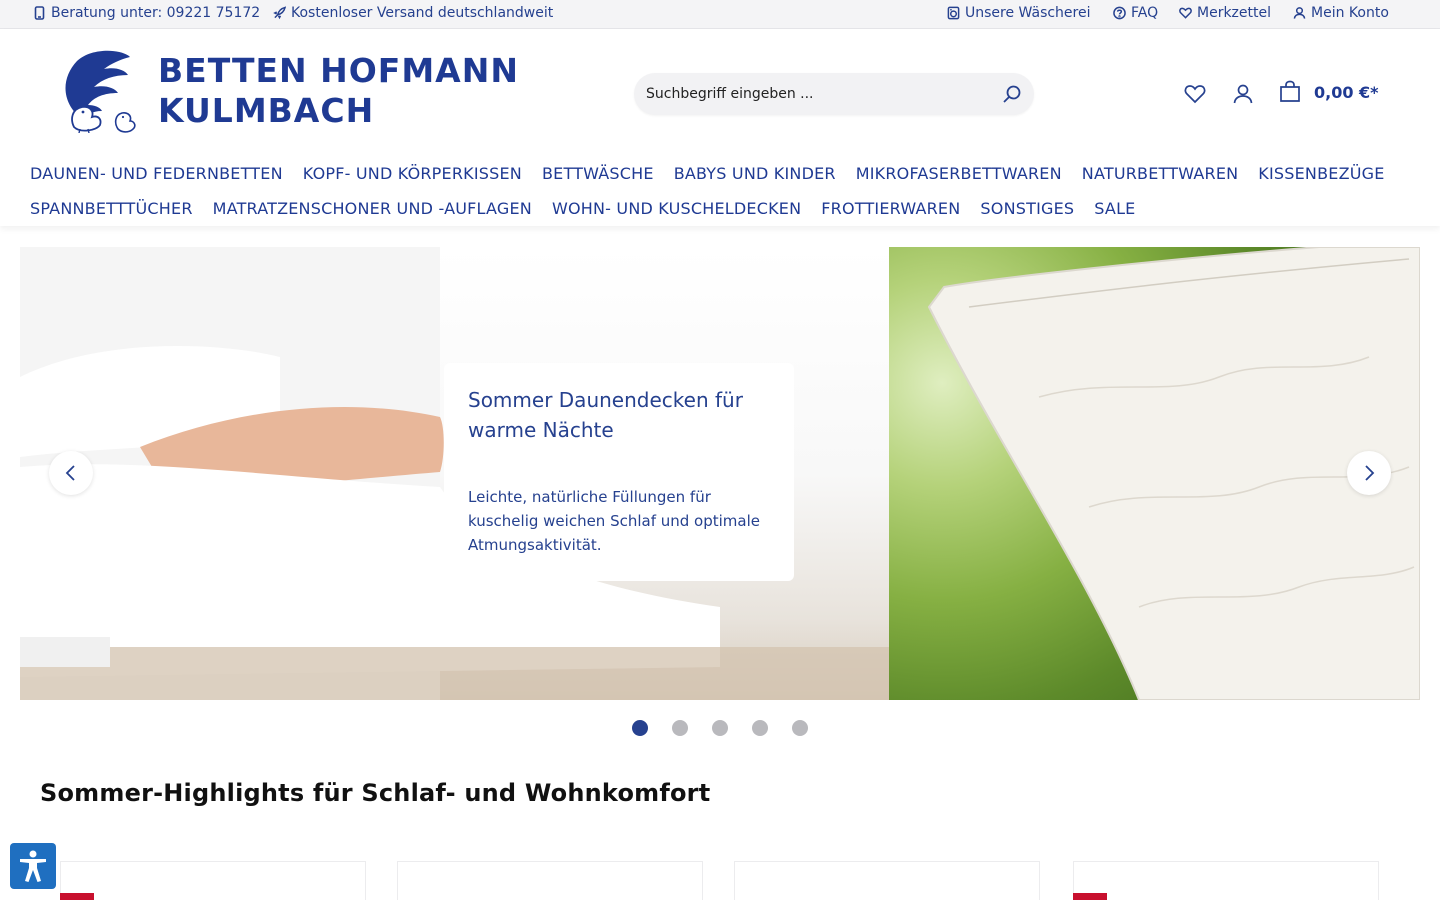  I want to click on faq-link: FAQ, so click(1135, 13).